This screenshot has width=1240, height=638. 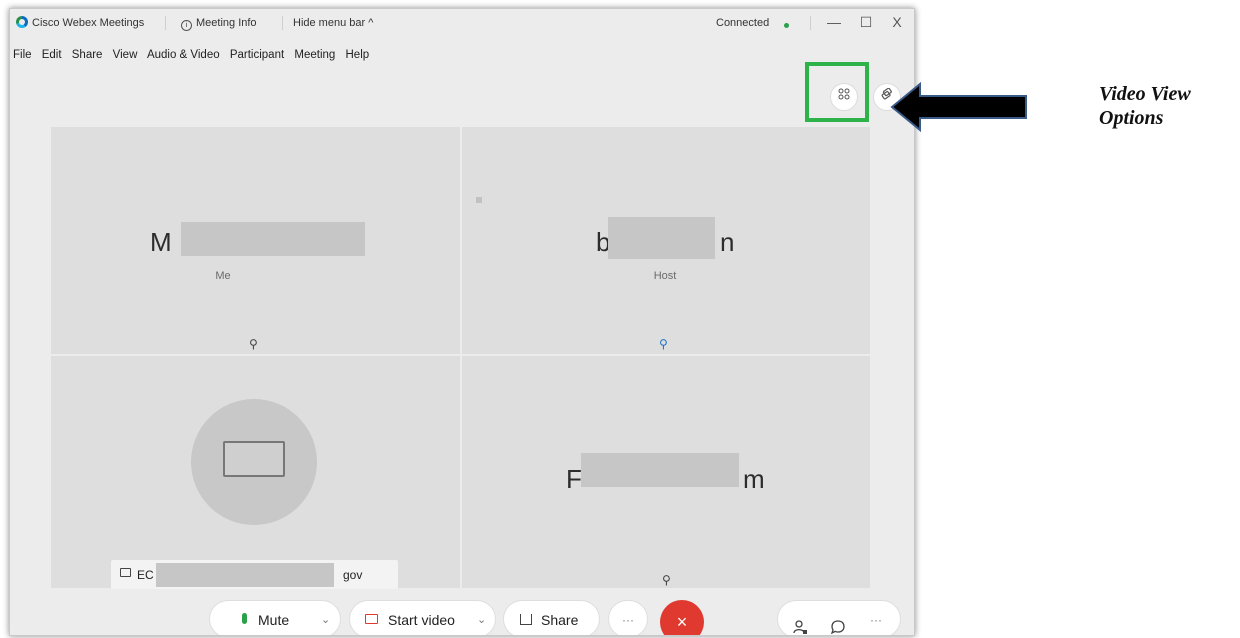 I want to click on menu-file: File, so click(x=22, y=55).